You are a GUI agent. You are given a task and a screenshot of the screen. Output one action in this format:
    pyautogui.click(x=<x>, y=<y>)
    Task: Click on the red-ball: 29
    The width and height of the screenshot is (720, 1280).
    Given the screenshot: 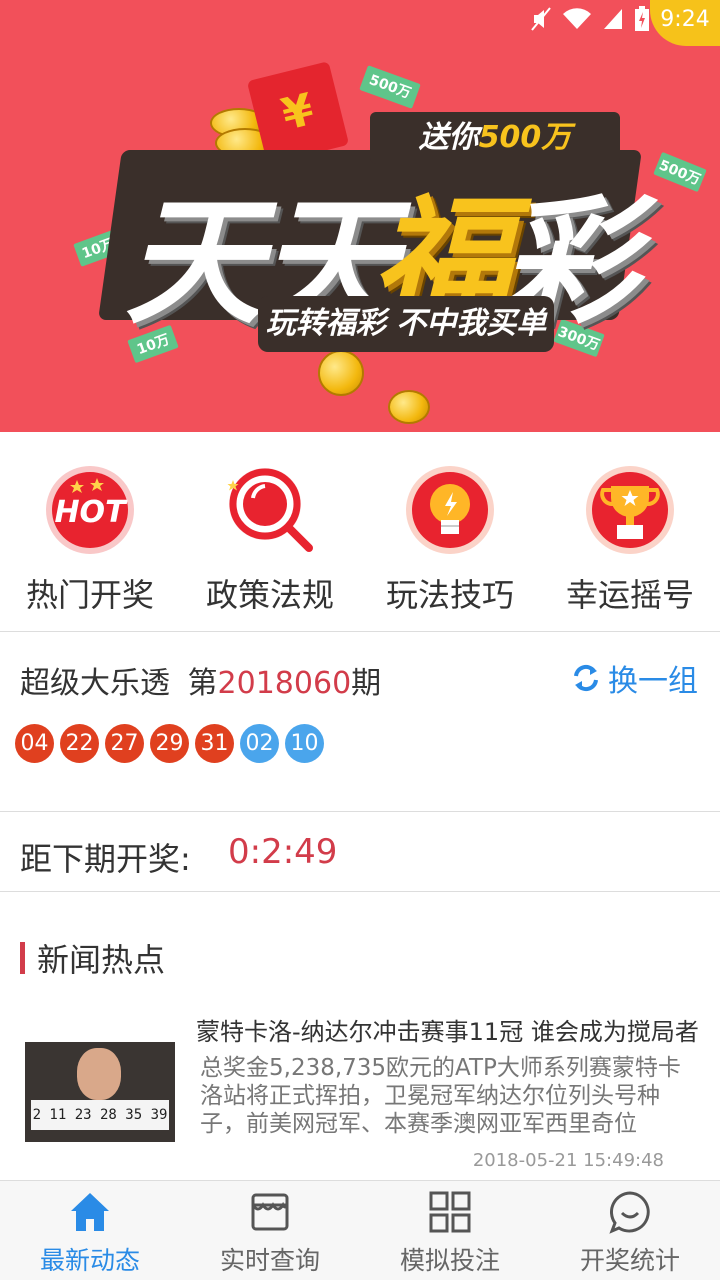 What is the action you would take?
    pyautogui.click(x=169, y=743)
    